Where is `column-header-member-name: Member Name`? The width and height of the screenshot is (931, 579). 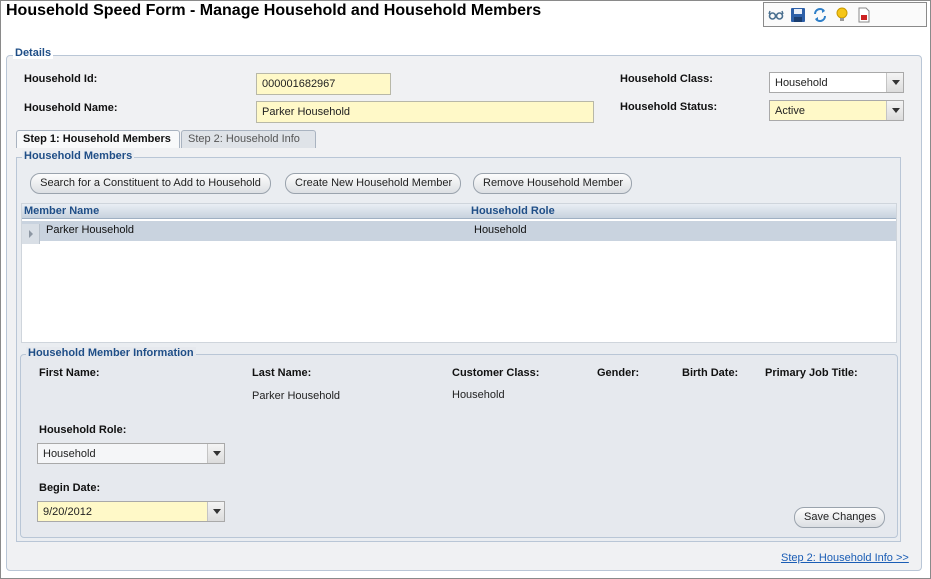 column-header-member-name: Member Name is located at coordinates (61, 211).